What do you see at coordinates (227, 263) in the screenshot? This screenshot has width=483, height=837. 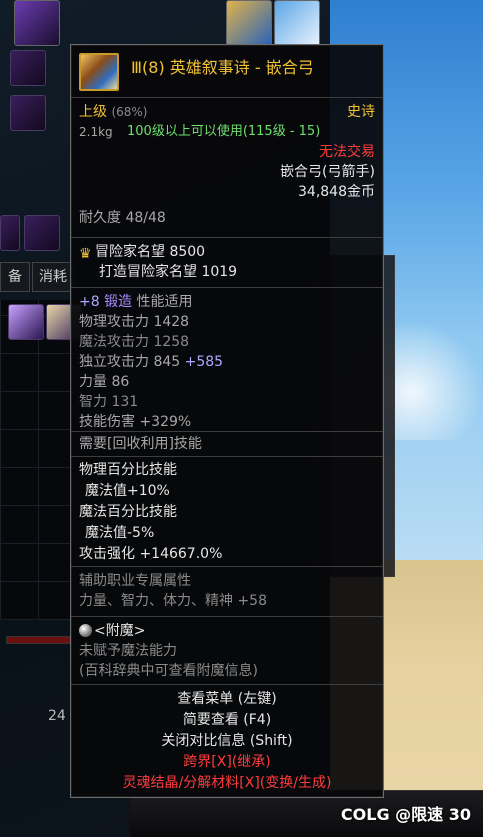 I see `fame-section: ♛ 冒险家名望 8500 打造冒险家名望 1019` at bounding box center [227, 263].